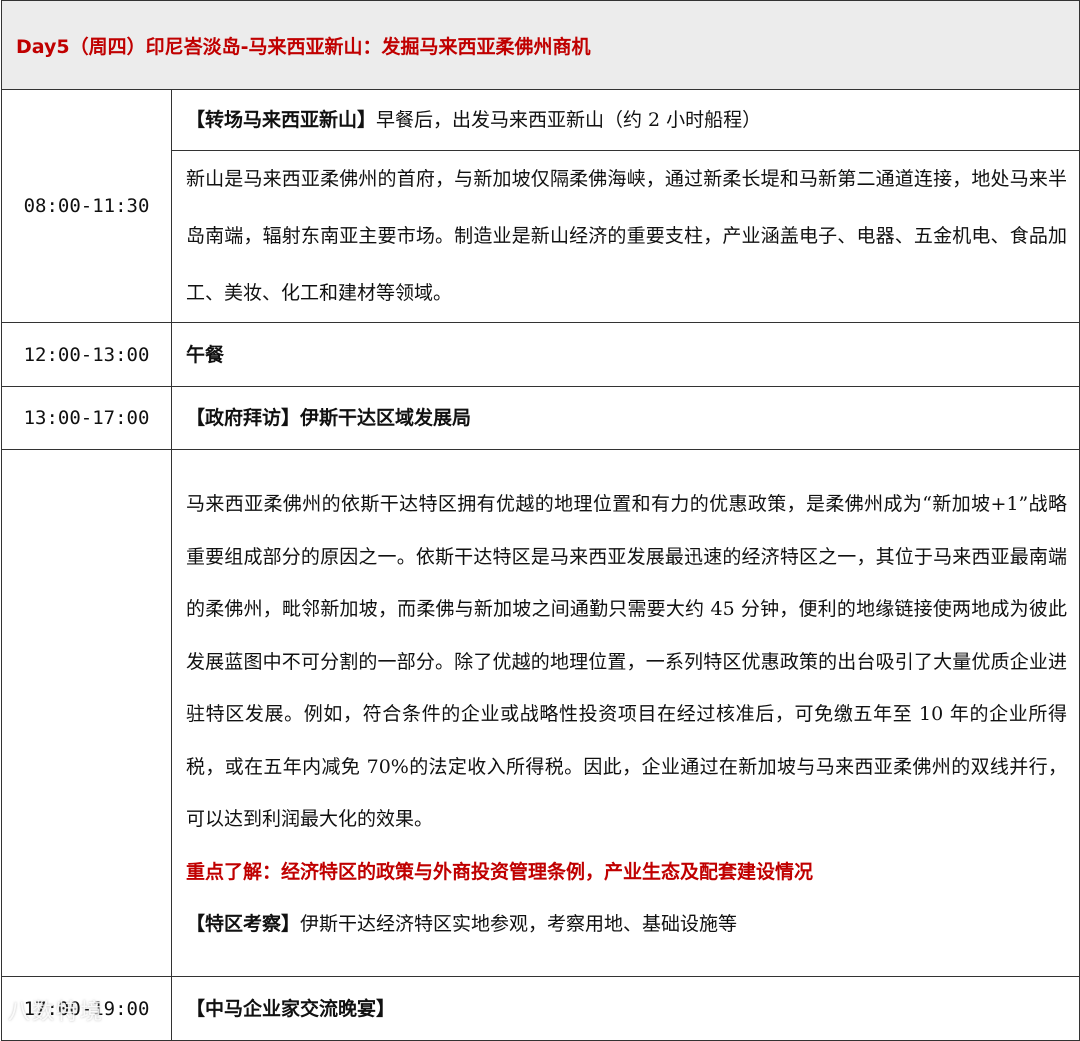  I want to click on table-row: 12:00-13:00 午餐, so click(540, 354).